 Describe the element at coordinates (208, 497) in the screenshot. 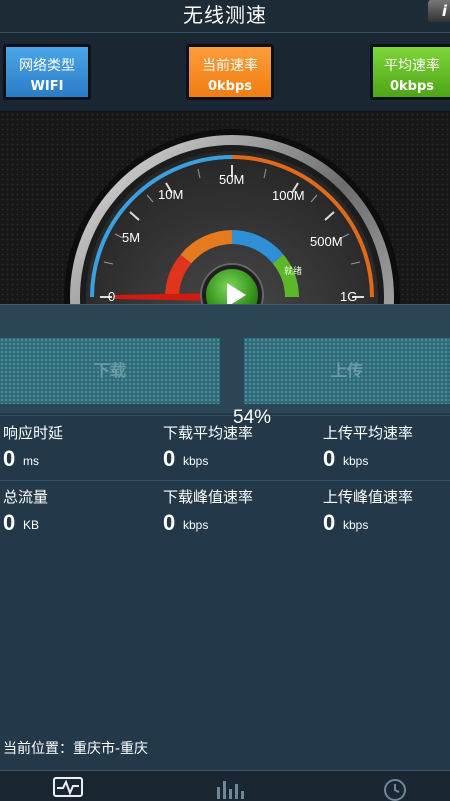

I see `download-peak-label: 下载峰值速率` at that location.